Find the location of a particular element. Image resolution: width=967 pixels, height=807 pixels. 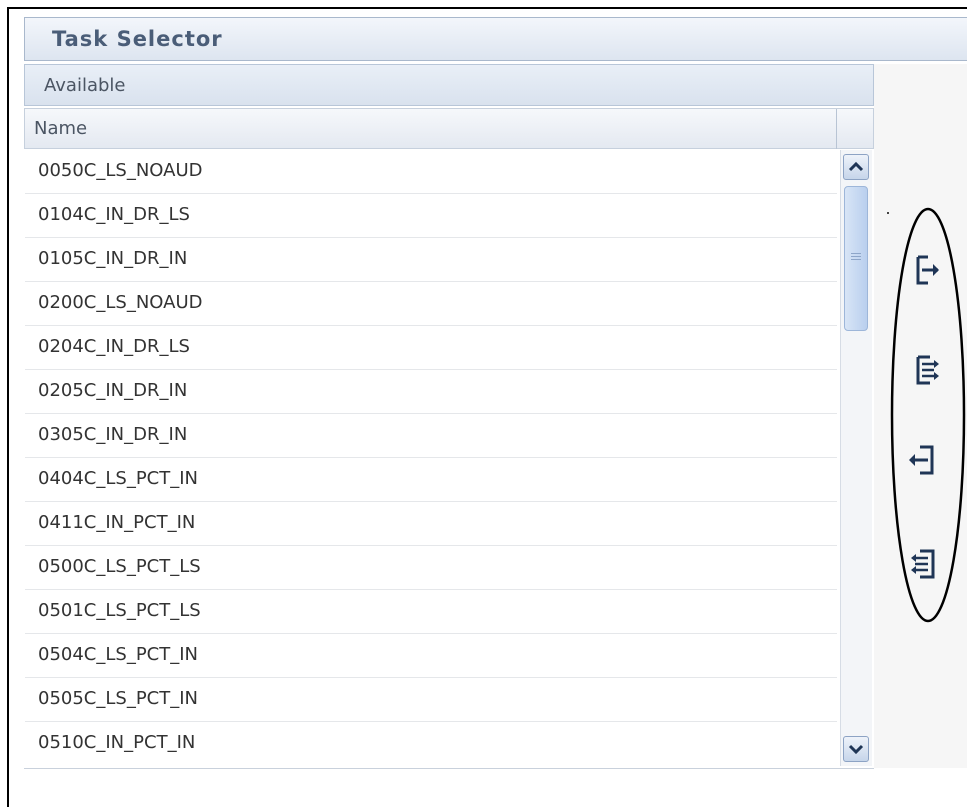

list-item: 0105C_IN_DR_IN is located at coordinates (431, 260).